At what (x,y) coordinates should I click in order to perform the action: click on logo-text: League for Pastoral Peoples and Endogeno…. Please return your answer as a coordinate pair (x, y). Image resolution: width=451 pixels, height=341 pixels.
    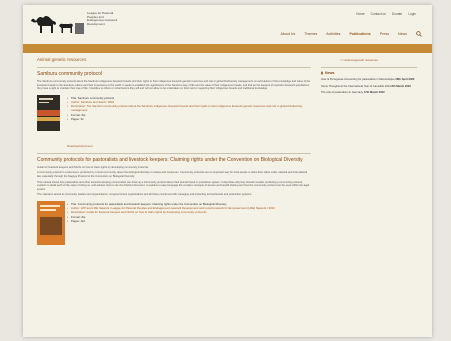
    Looking at the image, I should click on (102, 18).